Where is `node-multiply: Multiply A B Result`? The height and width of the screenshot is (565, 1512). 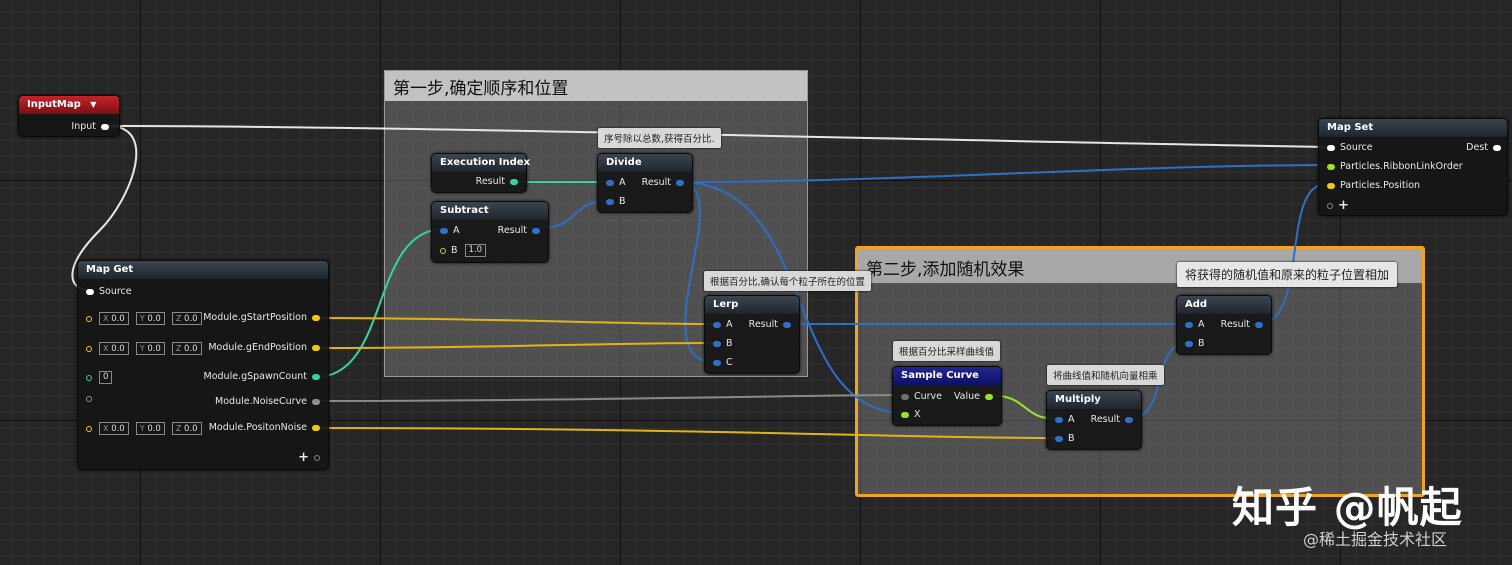 node-multiply: Multiply A B Result is located at coordinates (1094, 420).